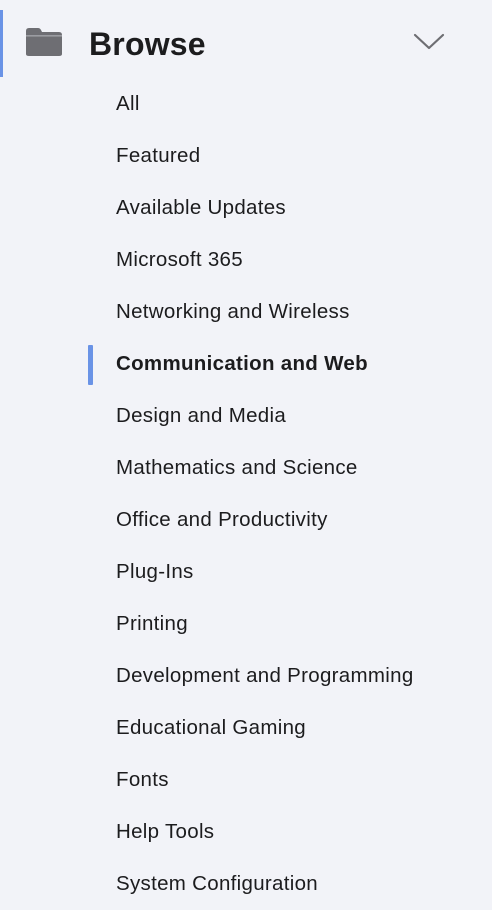 The image size is (492, 910). Describe the element at coordinates (246, 104) in the screenshot. I see `menu-item-all: All` at that location.